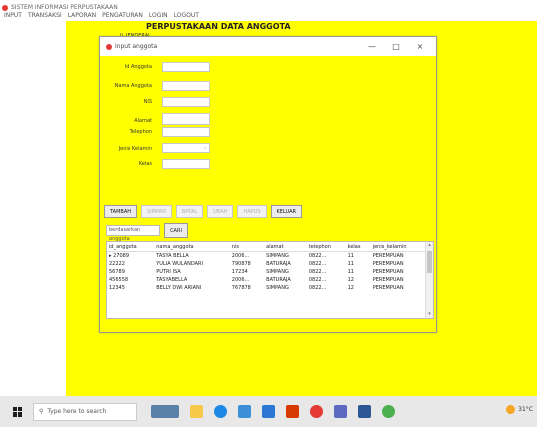 Image resolution: width=537 pixels, height=427 pixels. Describe the element at coordinates (172, 280) in the screenshot. I see `table-cell: TASYABELLA` at that location.